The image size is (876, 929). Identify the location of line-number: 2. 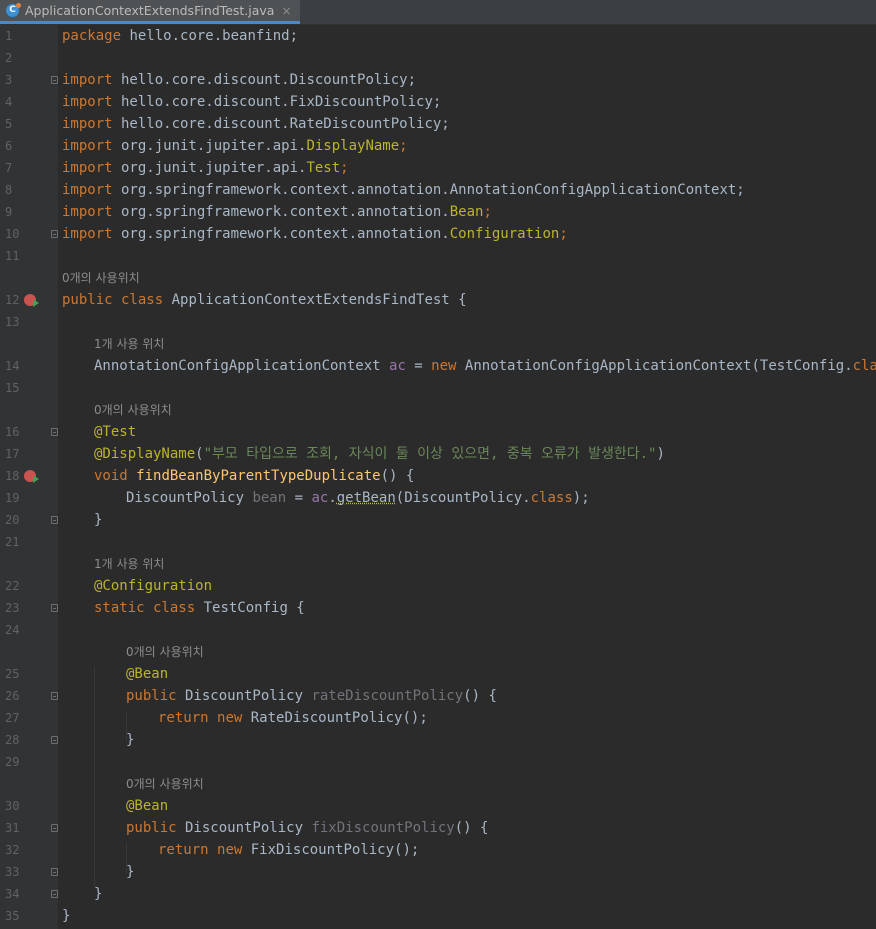
(9, 58).